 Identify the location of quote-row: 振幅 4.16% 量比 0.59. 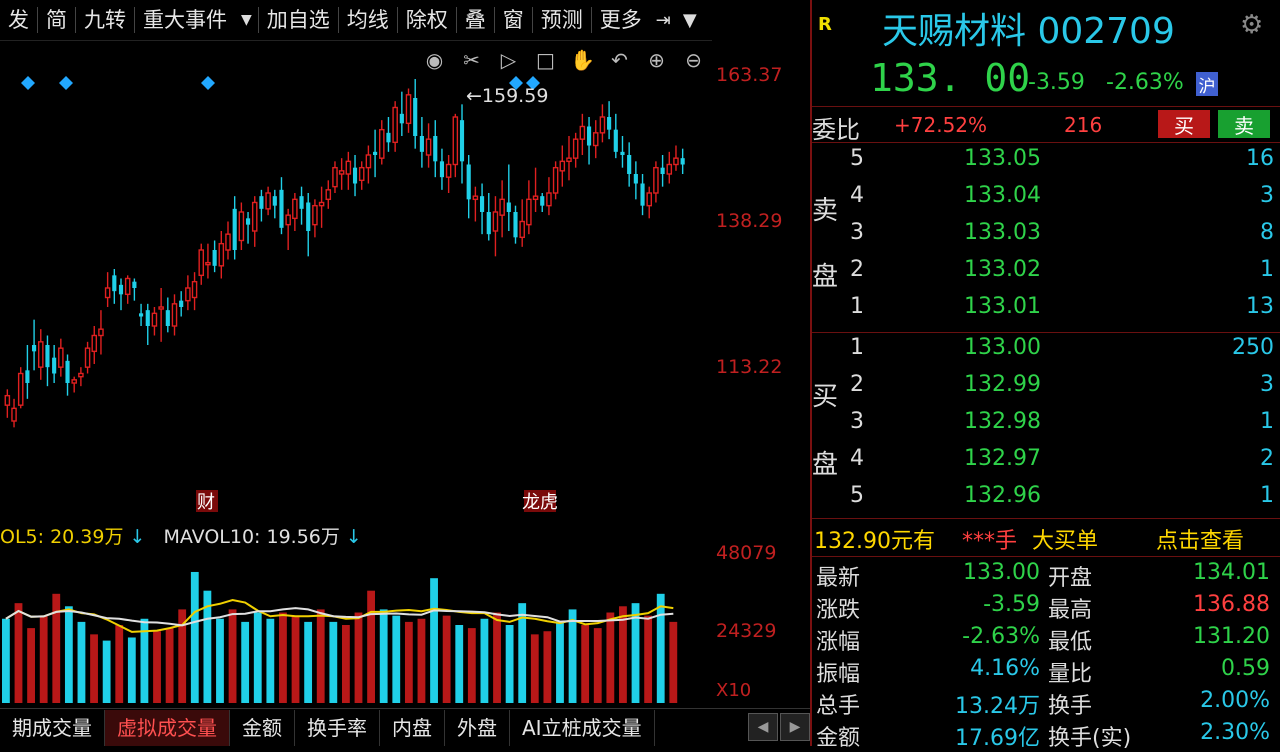
(1046, 672).